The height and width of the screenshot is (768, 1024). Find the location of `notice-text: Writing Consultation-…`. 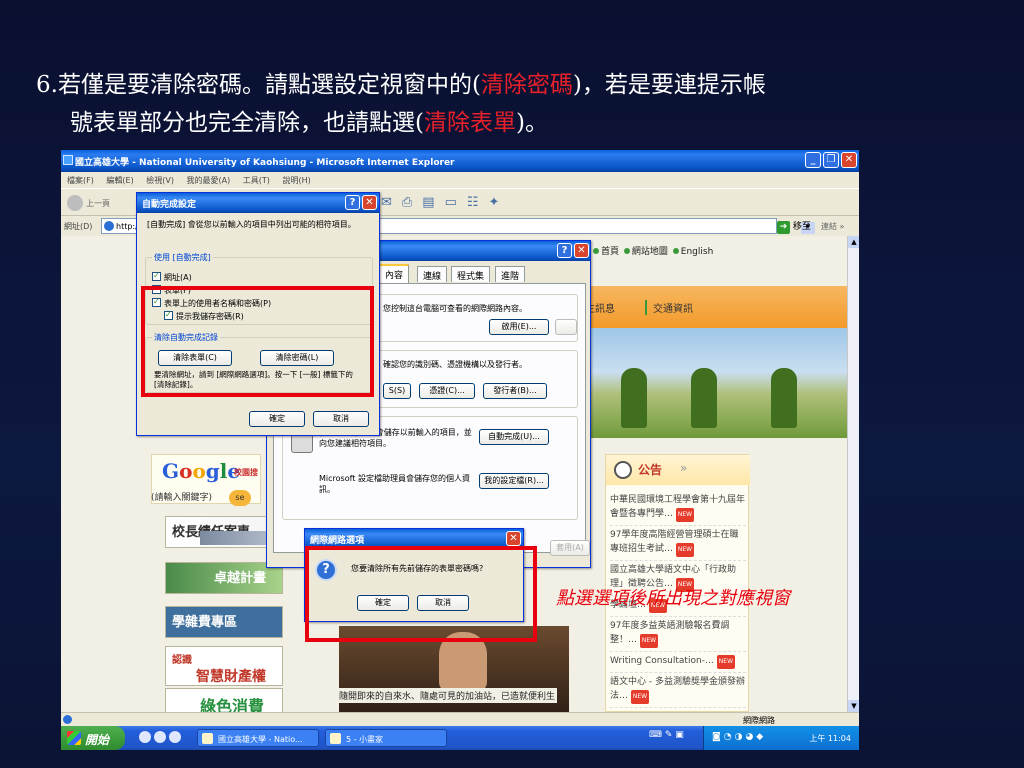

notice-text: Writing Consultation-… is located at coordinates (662, 661).